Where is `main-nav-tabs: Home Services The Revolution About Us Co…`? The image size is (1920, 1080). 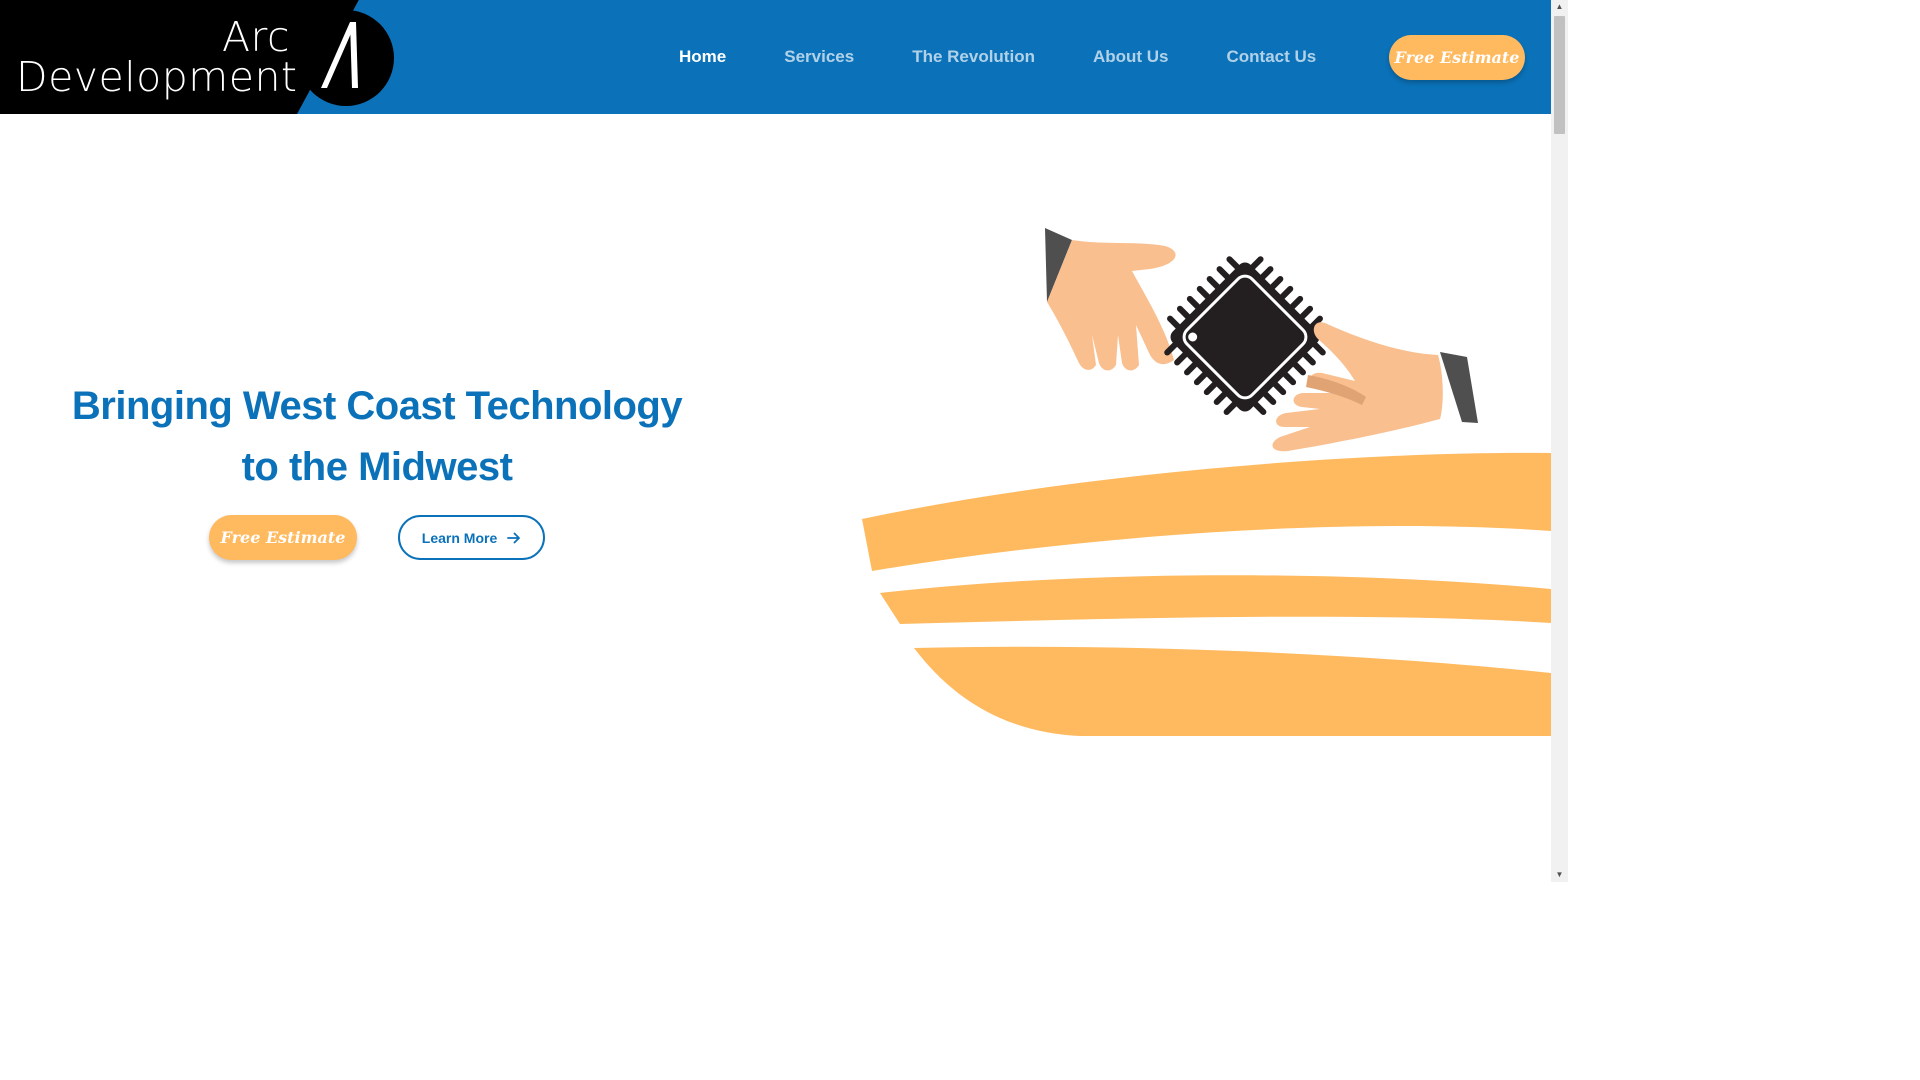
main-nav-tabs: Home Services The Revolution About Us Co… is located at coordinates (997, 57).